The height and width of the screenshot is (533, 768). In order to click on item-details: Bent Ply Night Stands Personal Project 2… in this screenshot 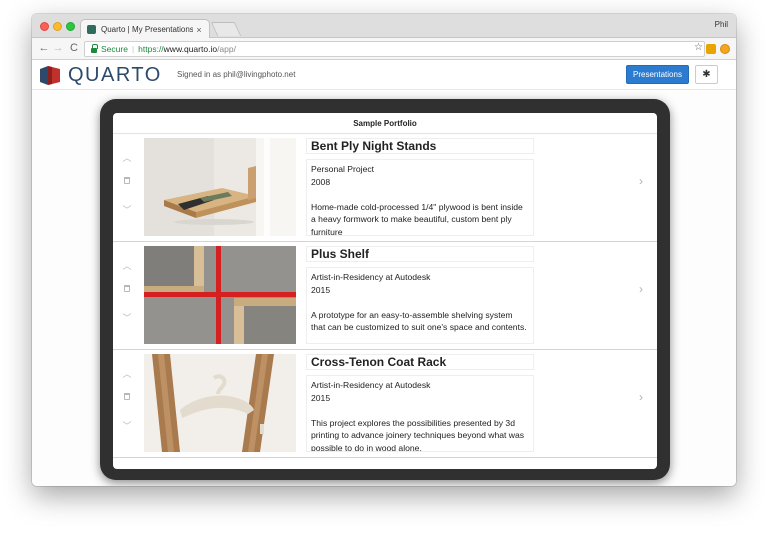, I will do `click(420, 187)`.